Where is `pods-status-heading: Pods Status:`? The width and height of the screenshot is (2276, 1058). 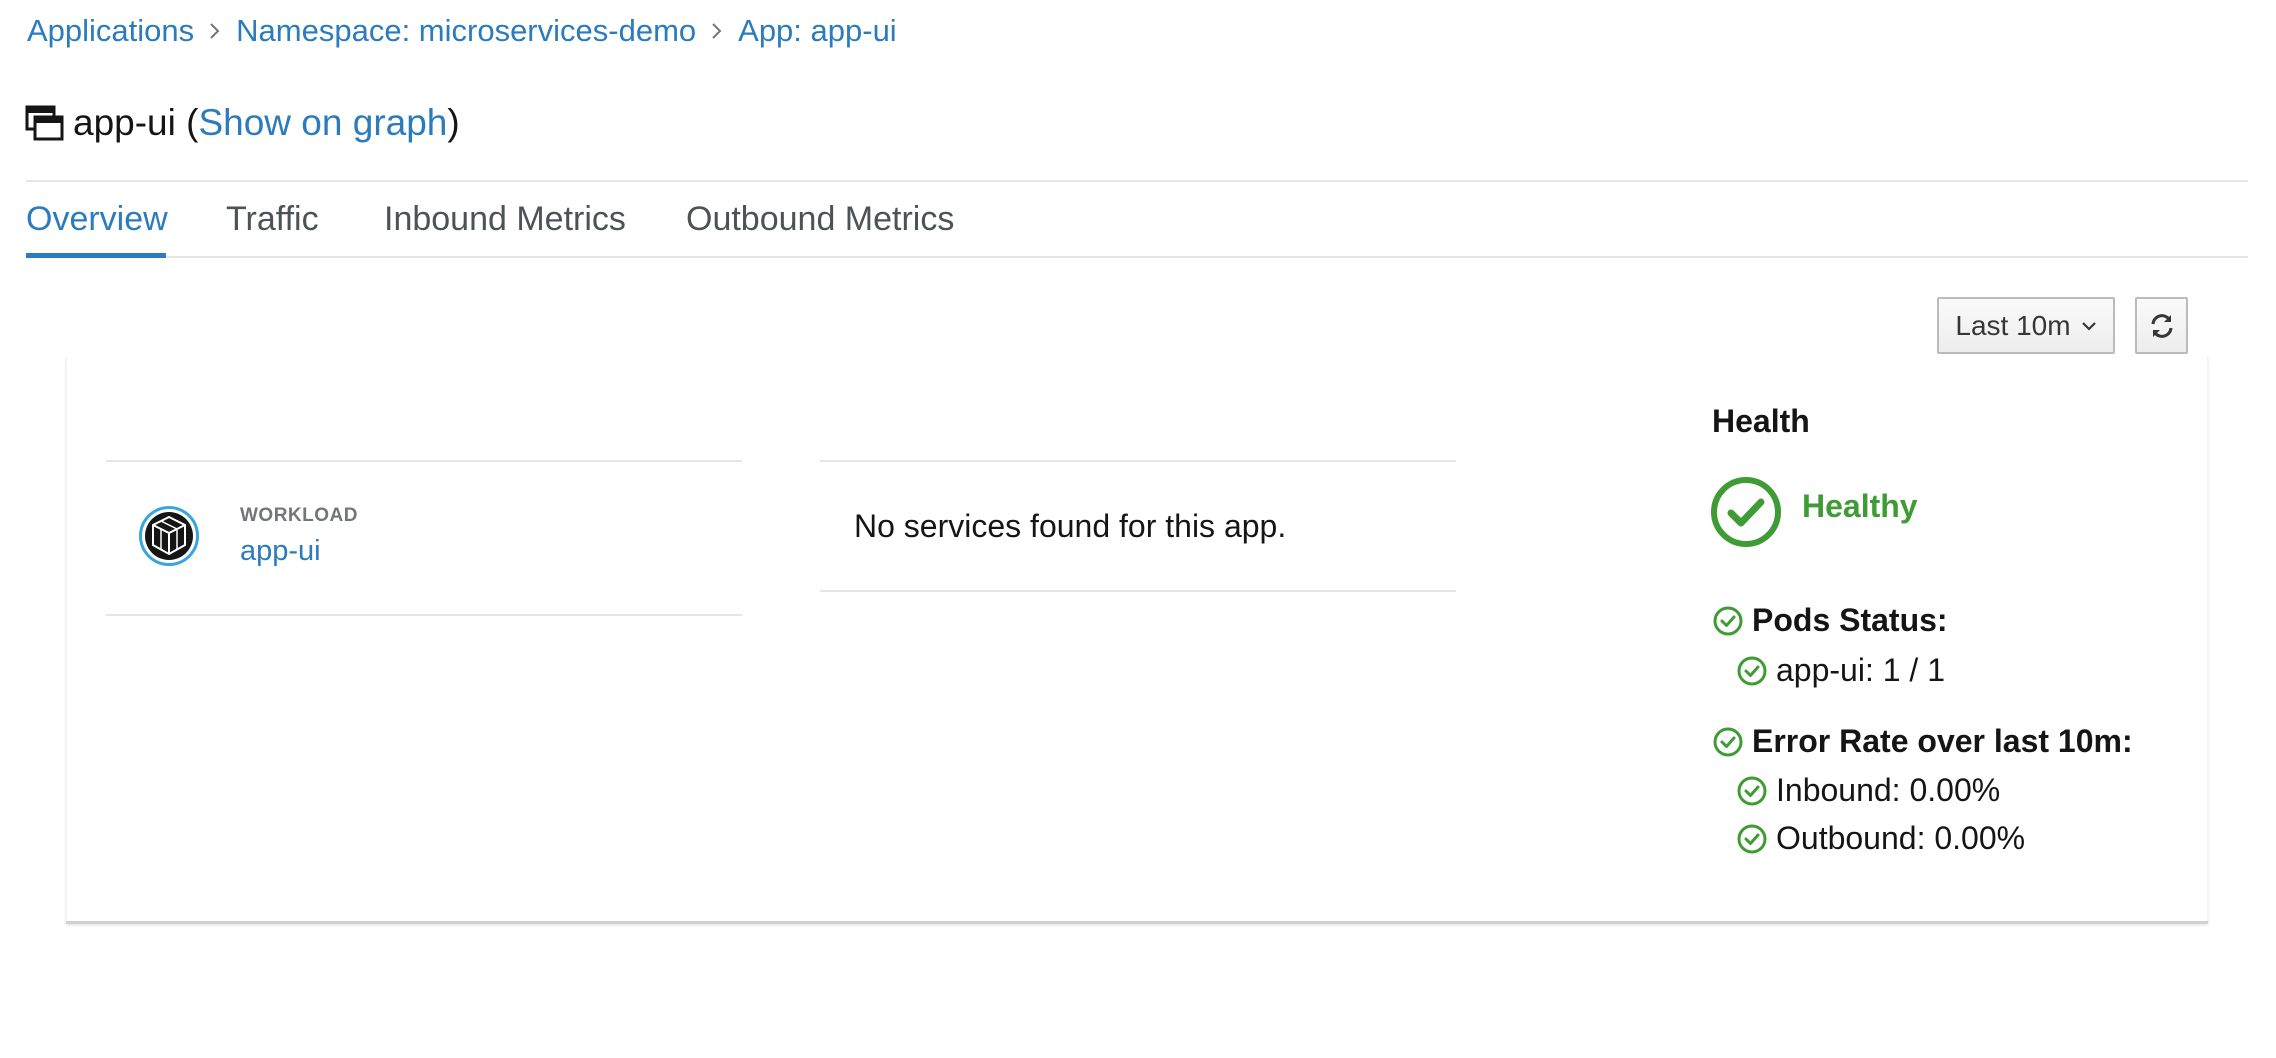 pods-status-heading: Pods Status: is located at coordinates (1830, 620).